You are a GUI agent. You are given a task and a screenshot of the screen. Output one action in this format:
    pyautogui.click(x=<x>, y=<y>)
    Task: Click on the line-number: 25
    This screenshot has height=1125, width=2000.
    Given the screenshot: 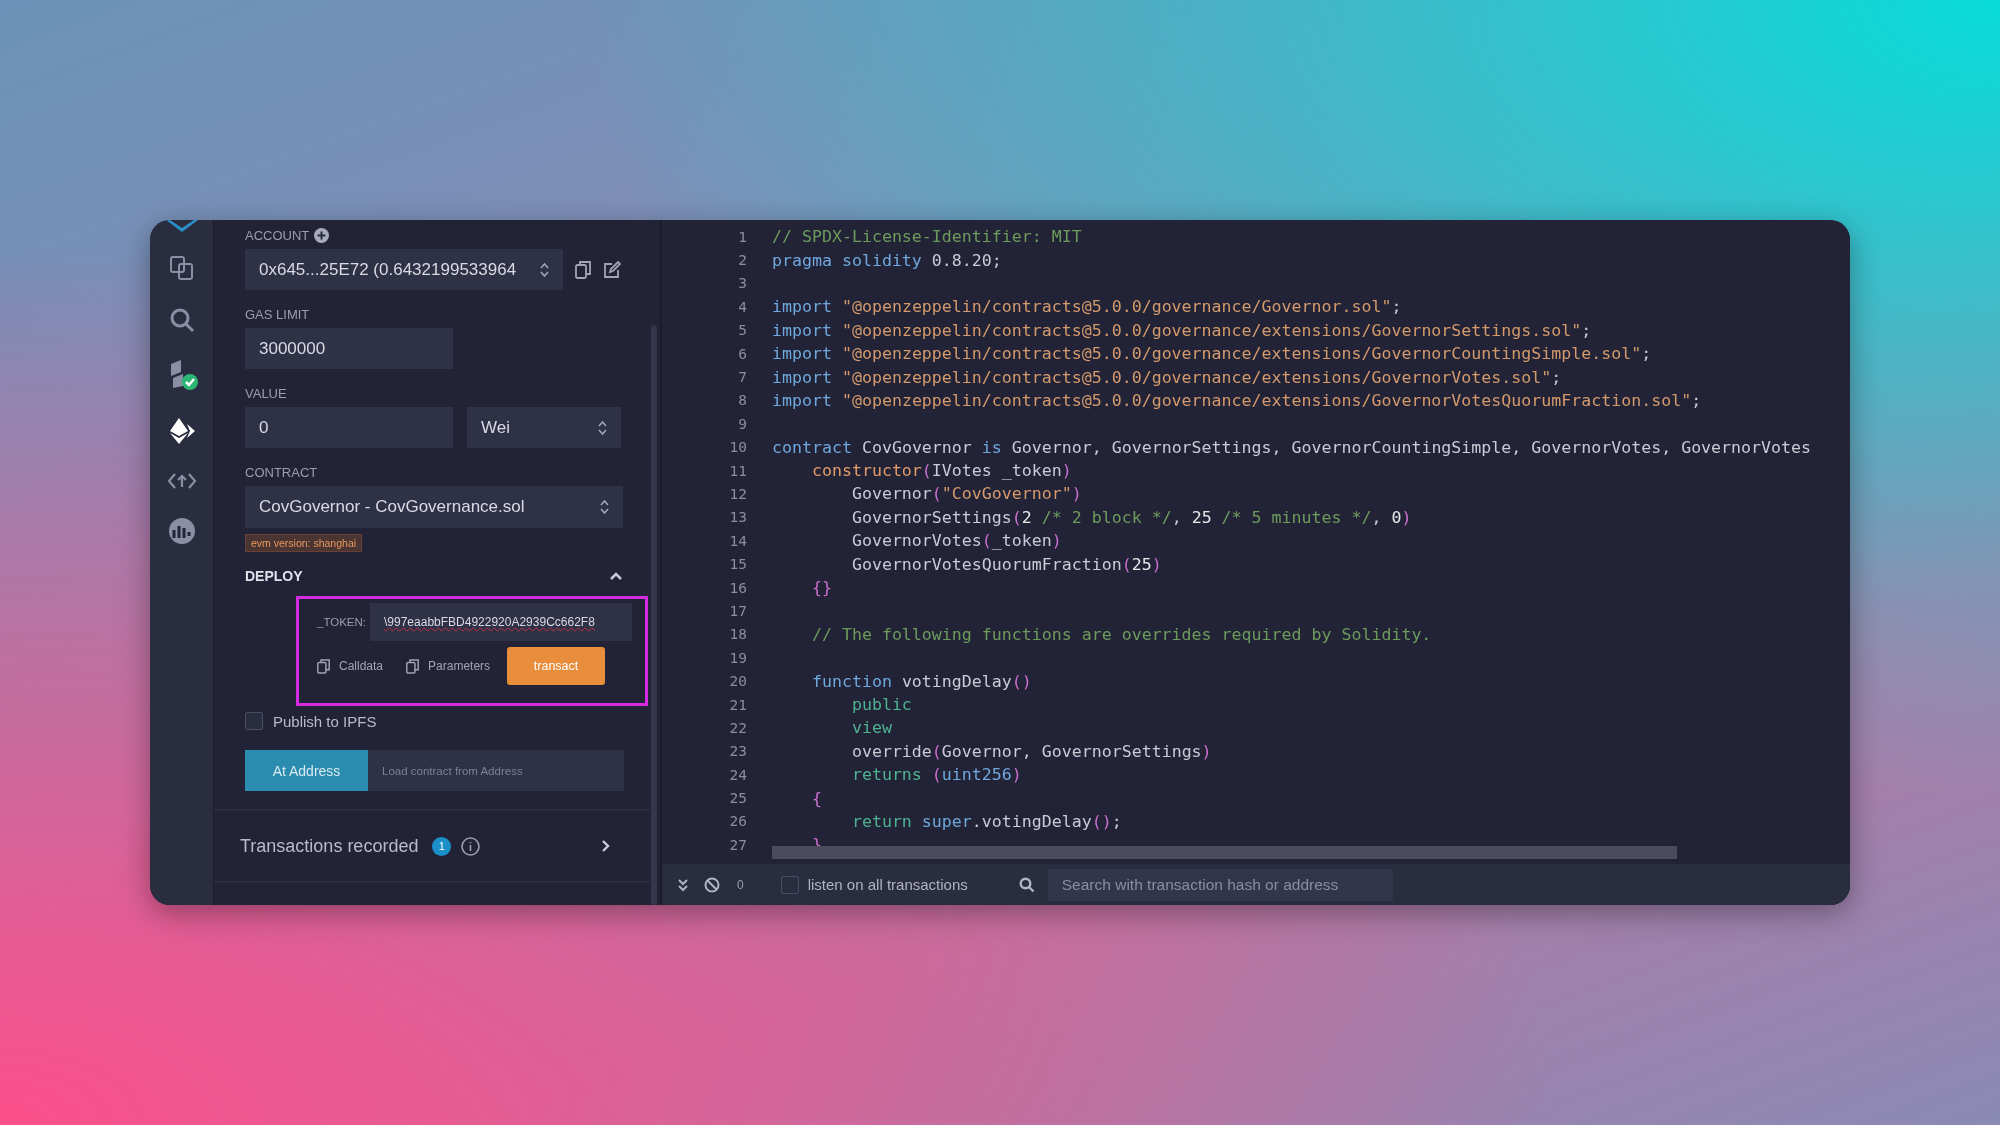 What is the action you would take?
    pyautogui.click(x=737, y=798)
    